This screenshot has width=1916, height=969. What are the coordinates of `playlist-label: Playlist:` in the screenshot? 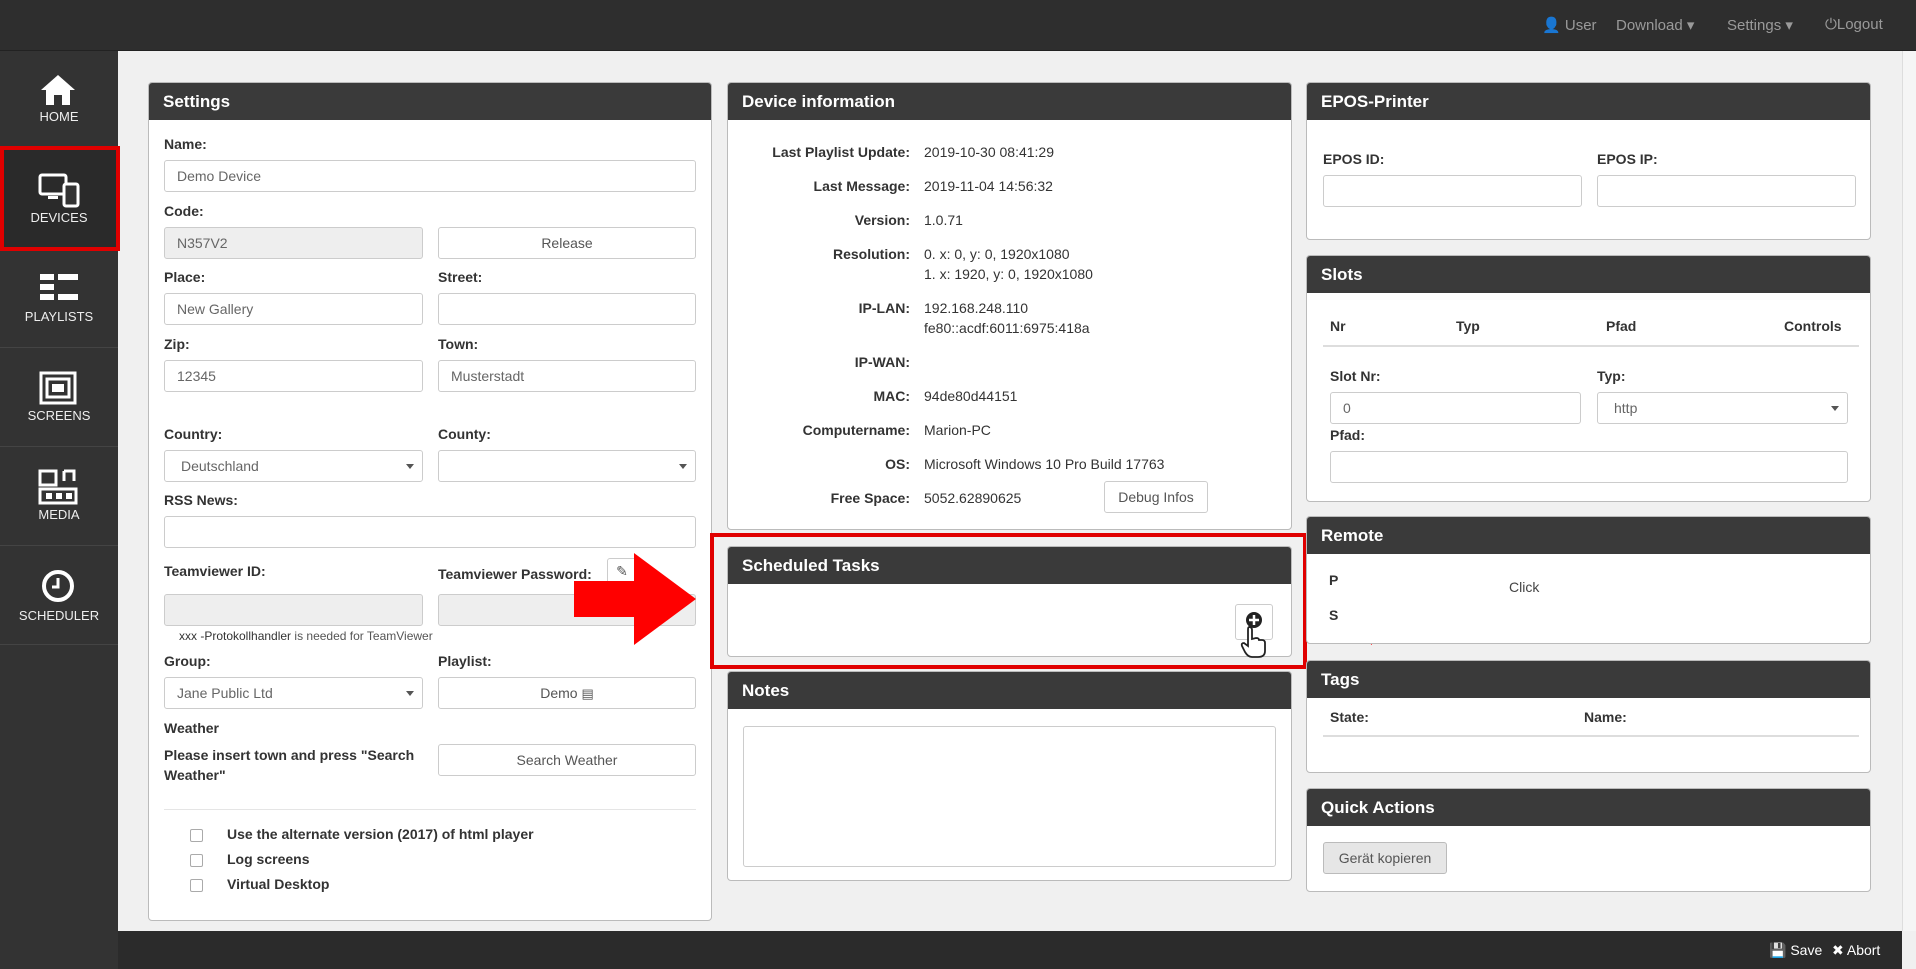 It's located at (465, 661).